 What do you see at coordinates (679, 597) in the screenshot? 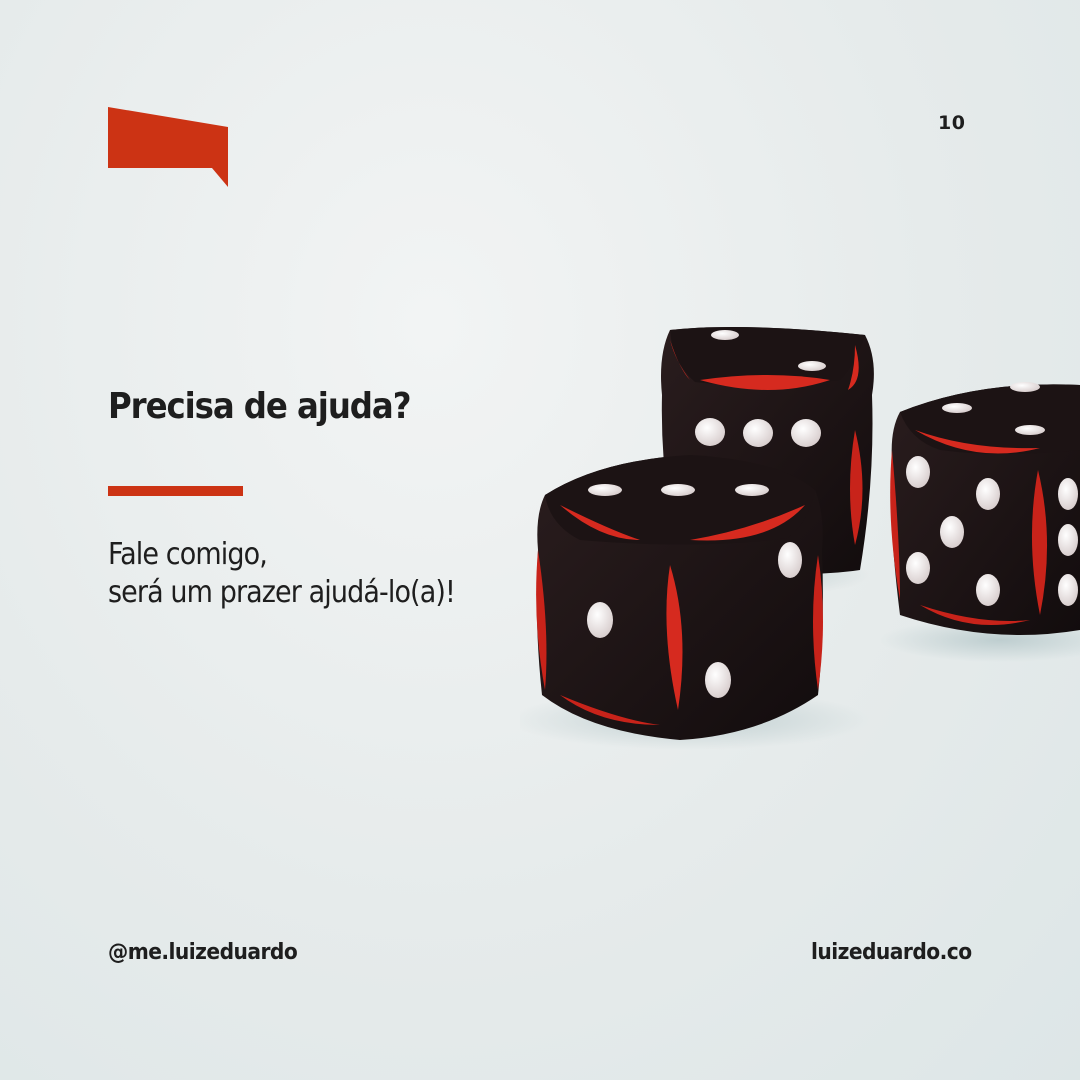
I see `die-front` at bounding box center [679, 597].